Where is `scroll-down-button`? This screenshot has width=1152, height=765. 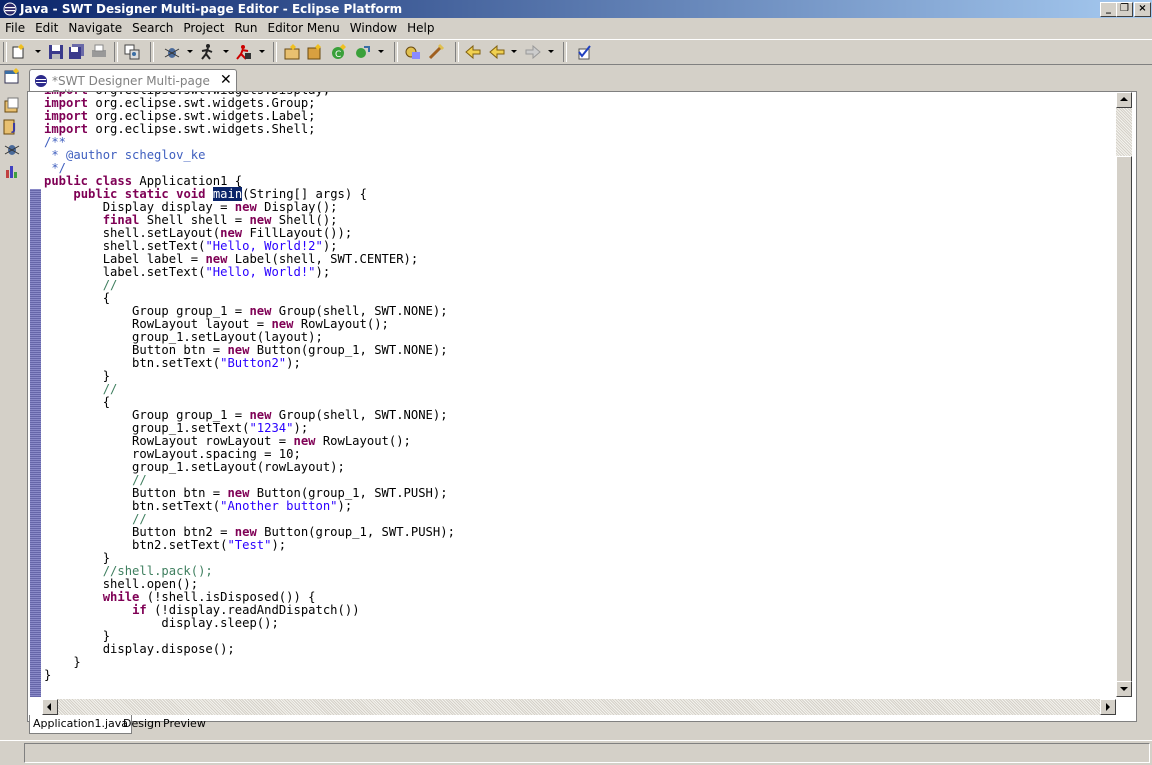
scroll-down-button is located at coordinates (1124, 689).